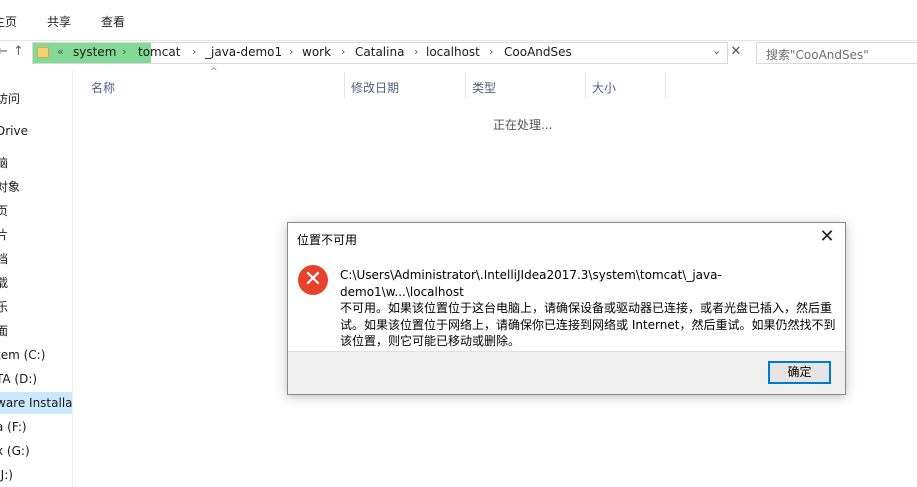  What do you see at coordinates (716, 50) in the screenshot?
I see `chevron-down-icon: ⌄` at bounding box center [716, 50].